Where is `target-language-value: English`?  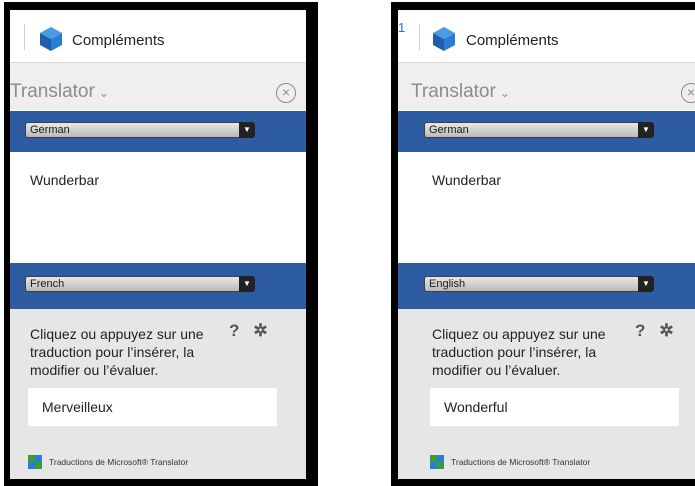
target-language-value: English is located at coordinates (447, 284).